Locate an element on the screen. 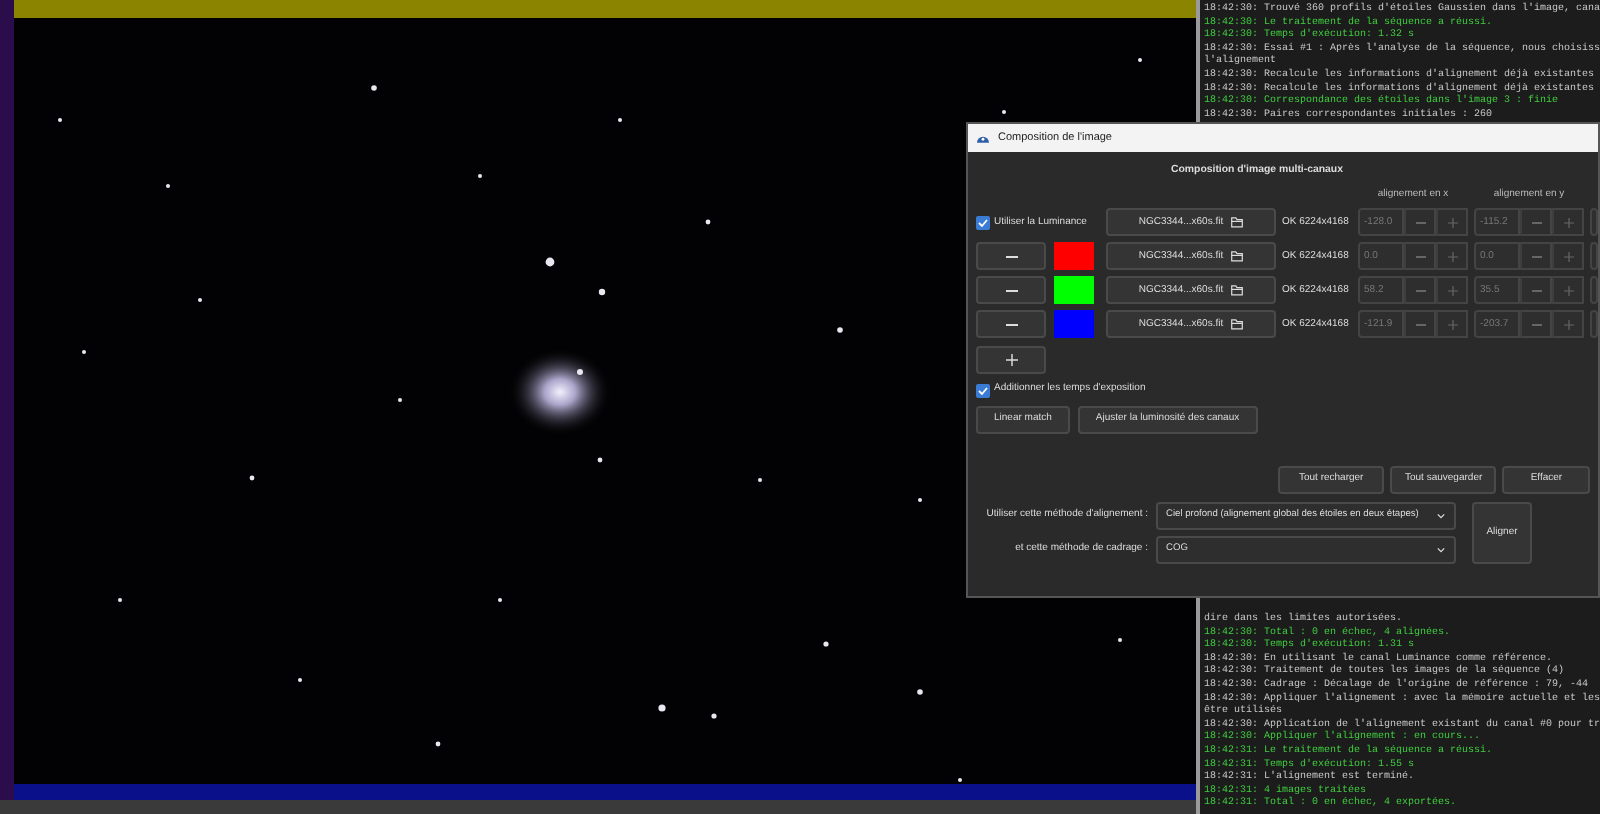  add-channel-button is located at coordinates (1011, 360).